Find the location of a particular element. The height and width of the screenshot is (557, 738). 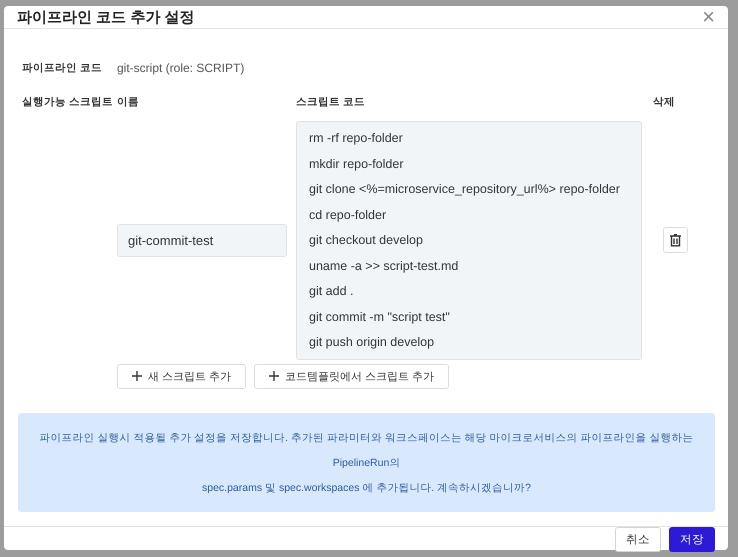

name-field: git-commit-test is located at coordinates (202, 240).